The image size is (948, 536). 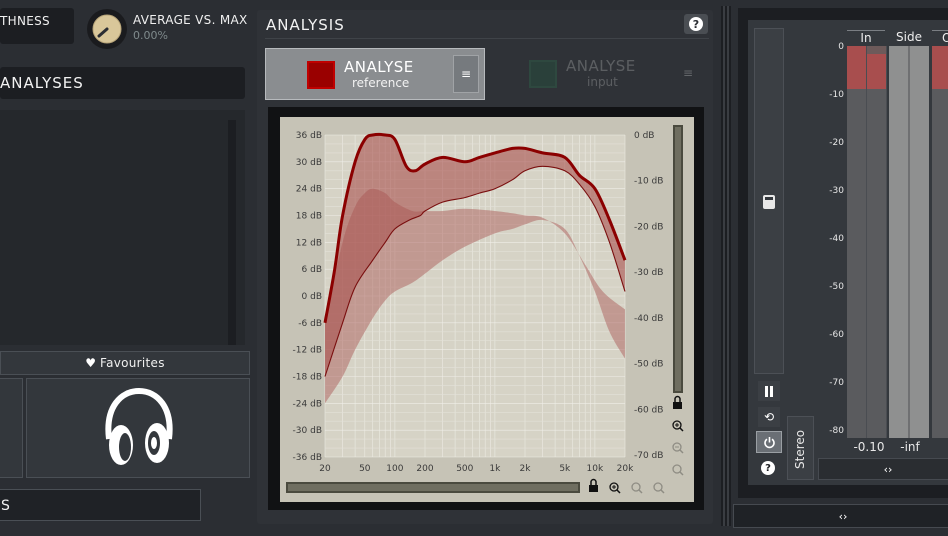 What do you see at coordinates (771, 391) in the screenshot?
I see `pause-icon-bar-right` at bounding box center [771, 391].